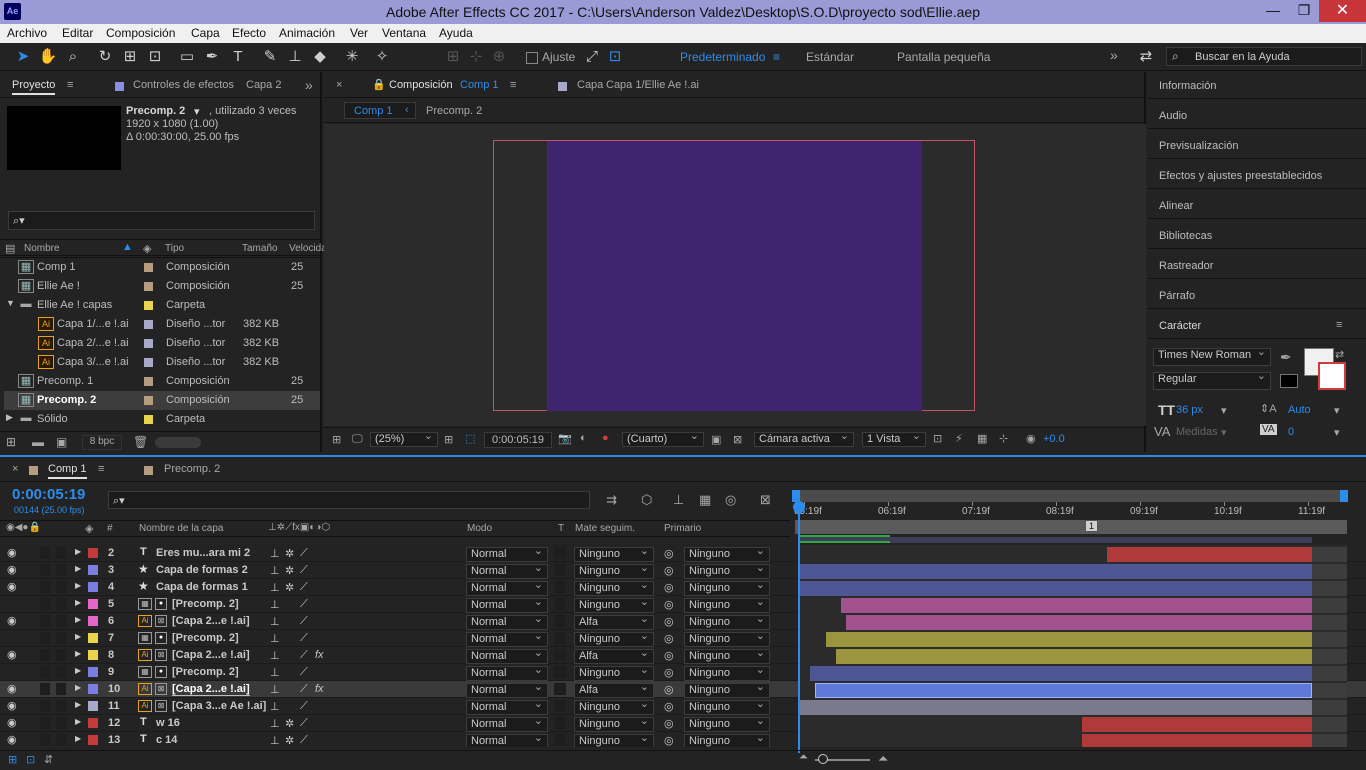 This screenshot has height=770, width=1366. Describe the element at coordinates (404, 33) in the screenshot. I see `menu-ventana: Ventana` at that location.